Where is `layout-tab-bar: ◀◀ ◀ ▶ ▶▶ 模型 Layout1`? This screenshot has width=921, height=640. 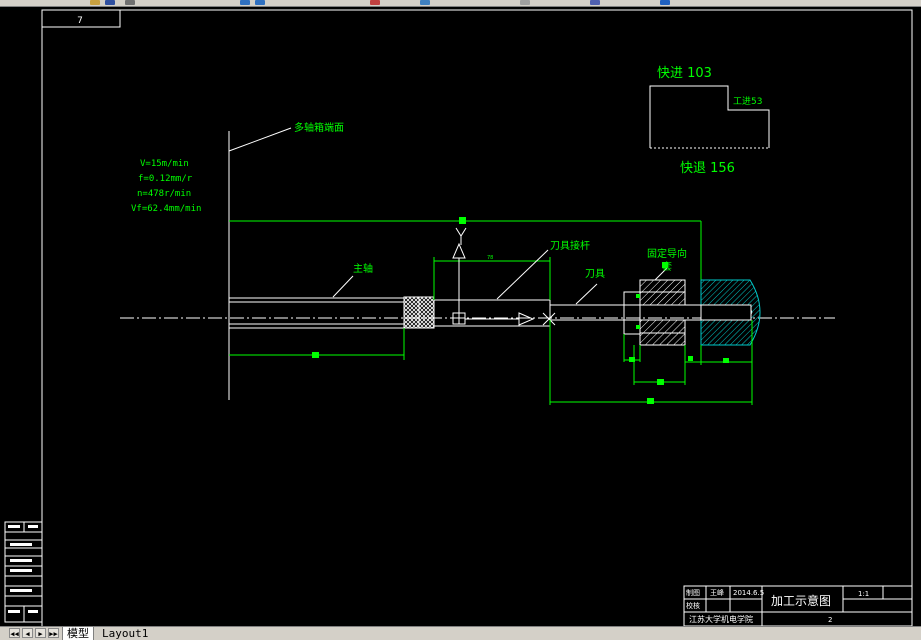
layout-tab-bar: ◀◀ ◀ ▶ ▶▶ 模型 Layout1 is located at coordinates (460, 633).